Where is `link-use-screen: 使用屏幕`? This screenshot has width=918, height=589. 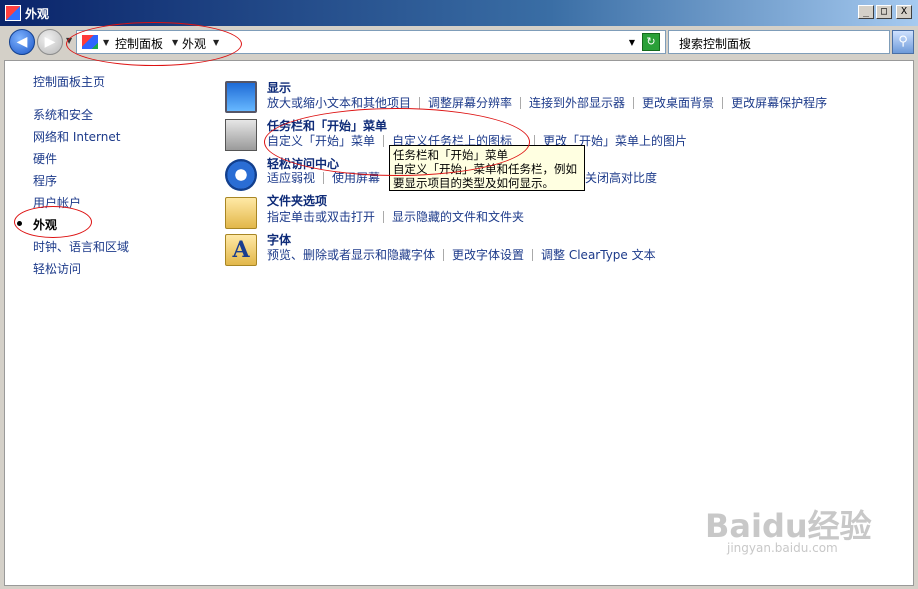
link-use-screen: 使用屏幕 is located at coordinates (356, 177).